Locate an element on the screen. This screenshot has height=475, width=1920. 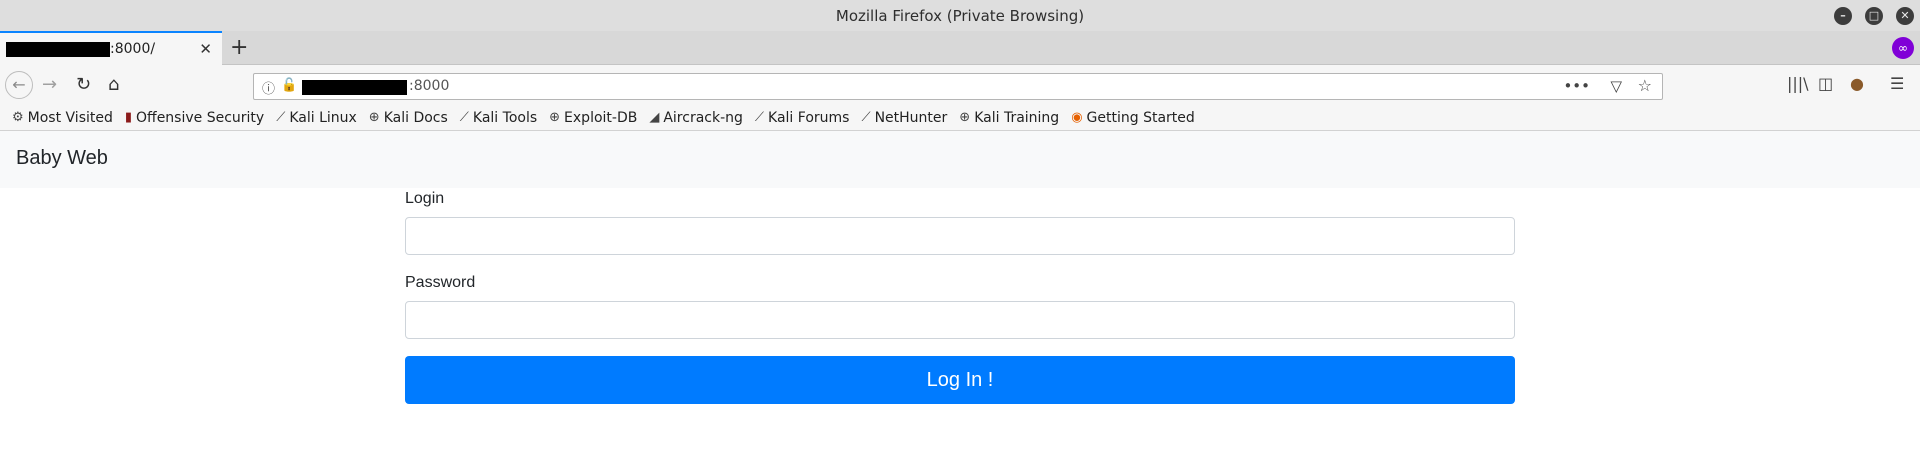
navigation-toolbar: ← → ↻ ⌂ ⓘ 🔓 :8000 ••• ▽ ☆ |||\ ◫ ● ☰ is located at coordinates (960, 85).